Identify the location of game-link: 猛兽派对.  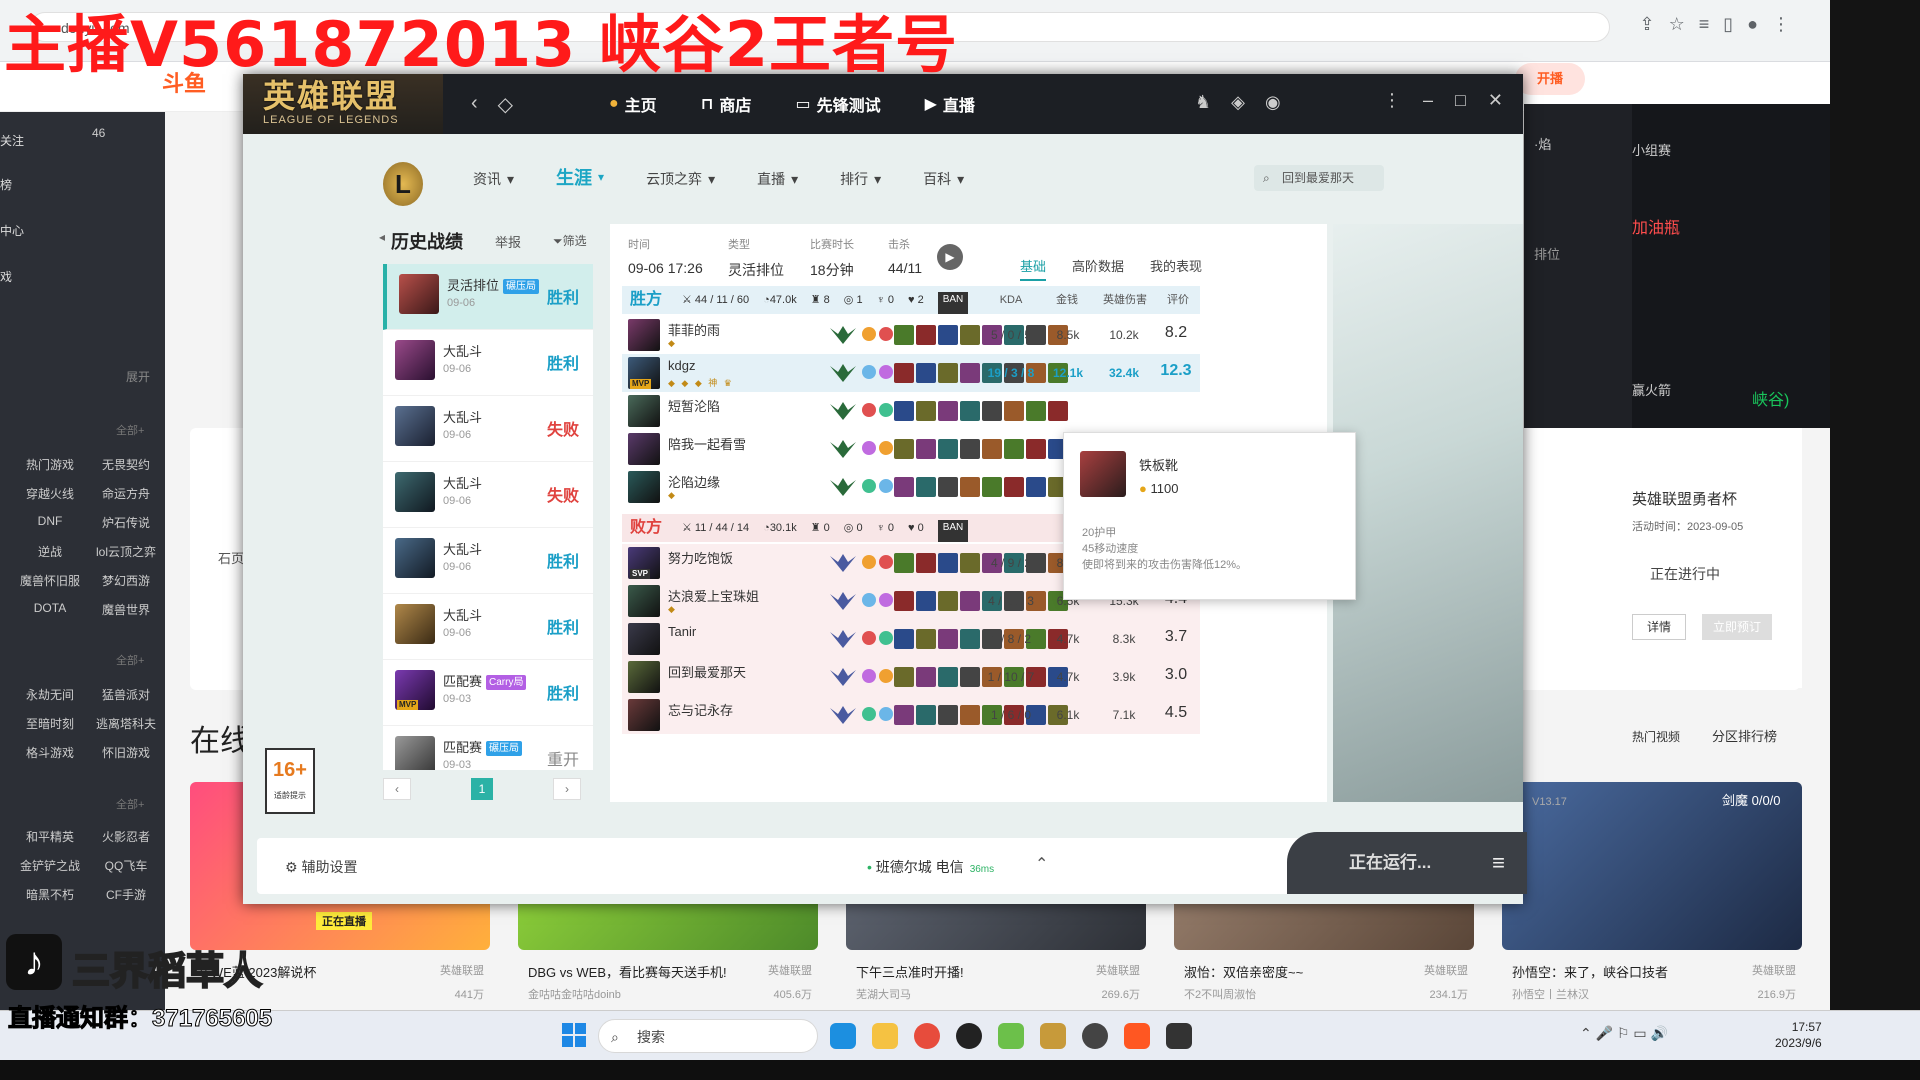
(126, 694).